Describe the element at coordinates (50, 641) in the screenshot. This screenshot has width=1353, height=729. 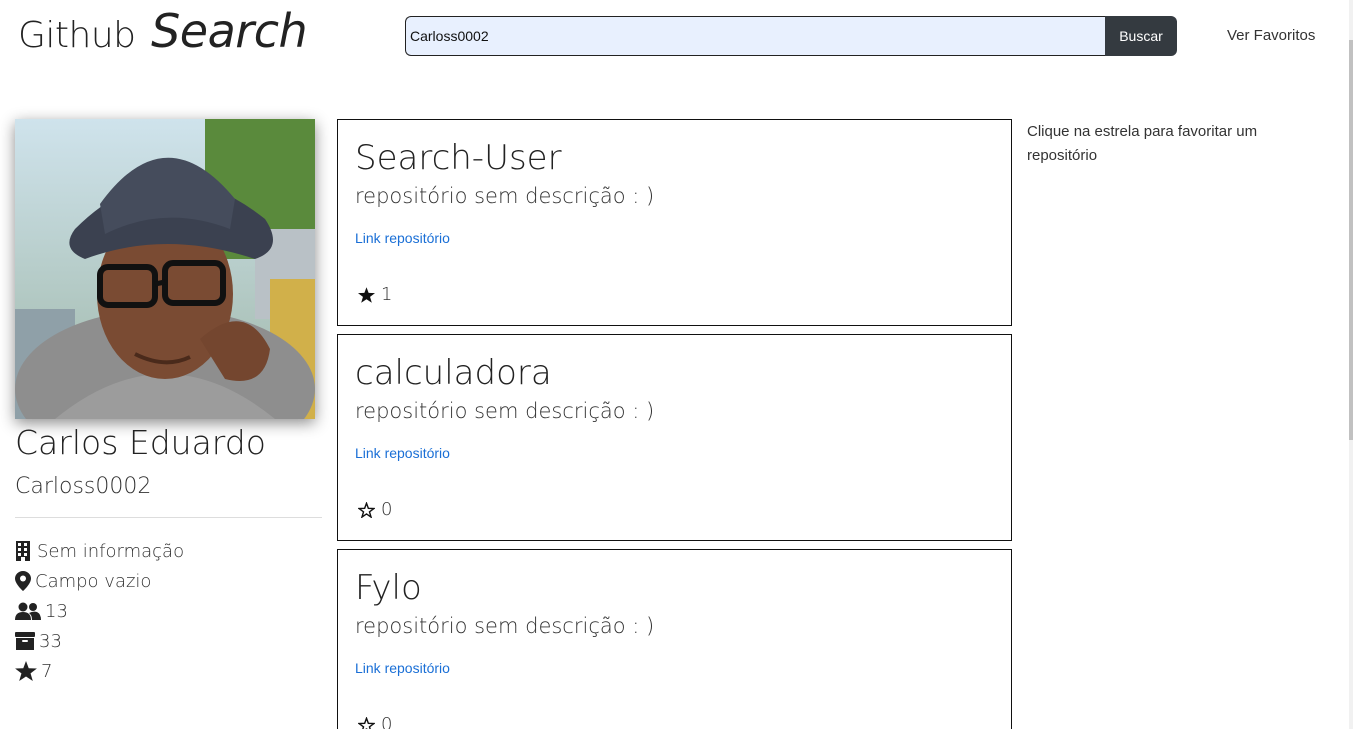
I see `repos-count-text: 33` at that location.